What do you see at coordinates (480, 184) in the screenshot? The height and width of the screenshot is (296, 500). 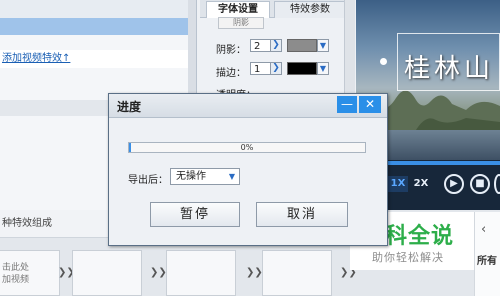 I see `stop-icon: ■` at bounding box center [480, 184].